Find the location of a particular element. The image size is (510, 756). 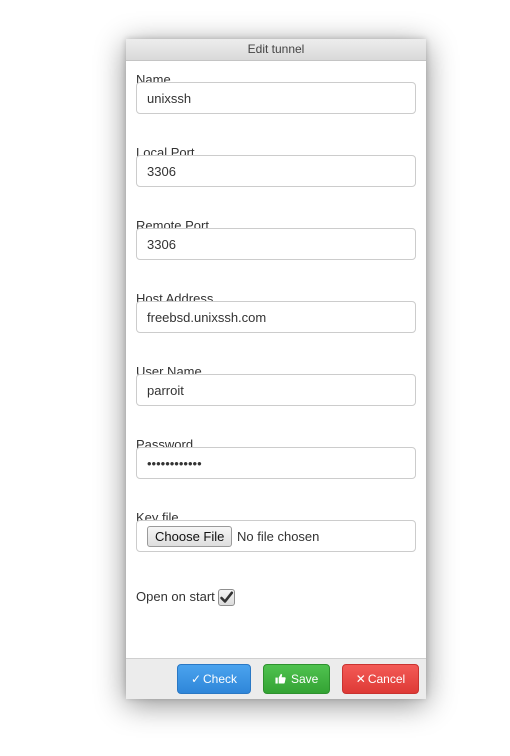

password-input is located at coordinates (275, 463).